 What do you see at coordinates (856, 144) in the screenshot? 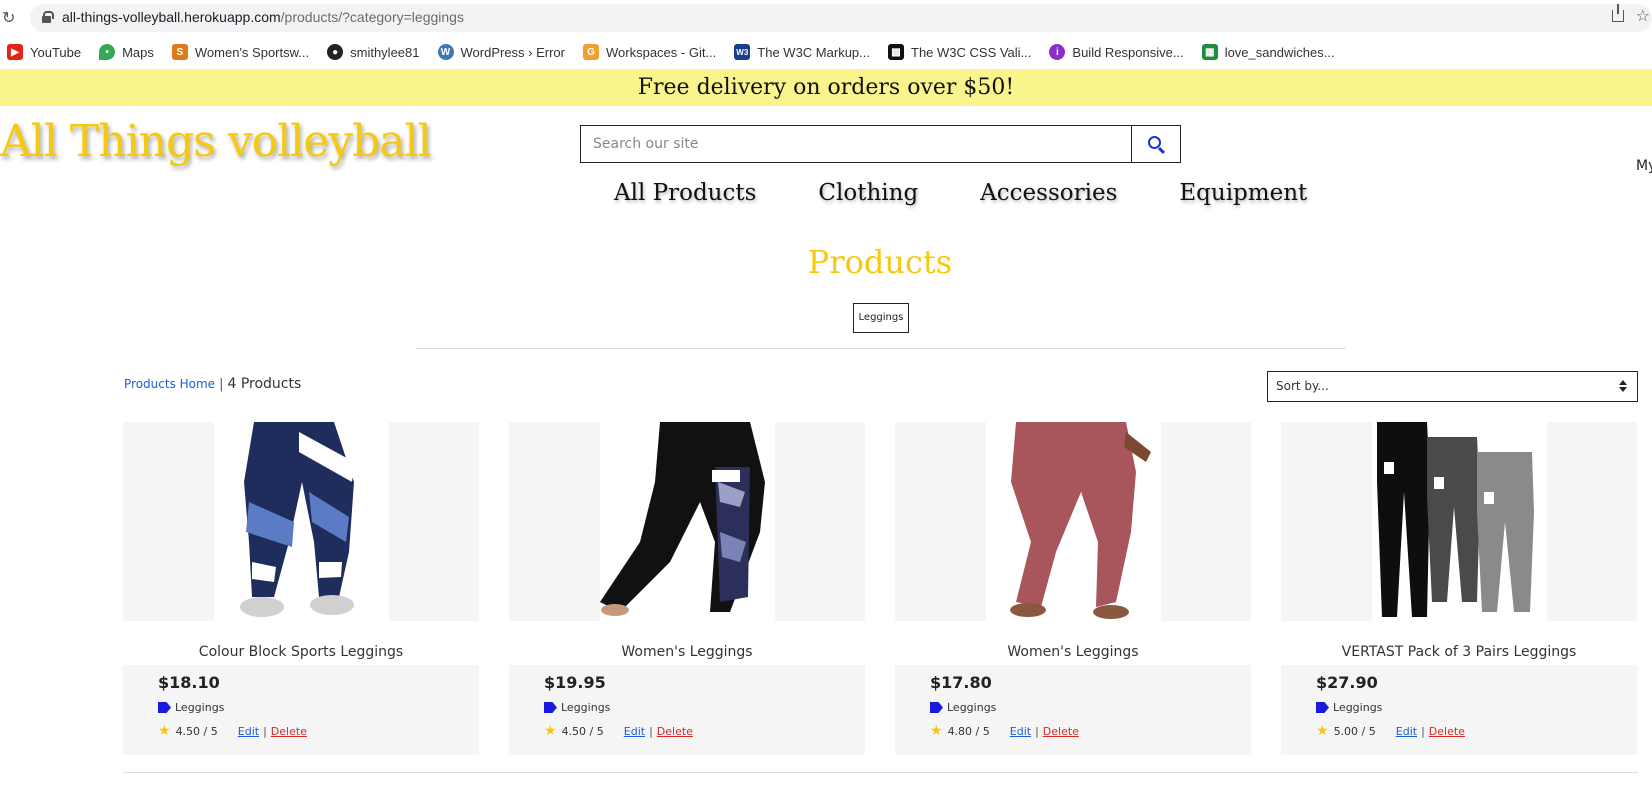
I see `search-input` at bounding box center [856, 144].